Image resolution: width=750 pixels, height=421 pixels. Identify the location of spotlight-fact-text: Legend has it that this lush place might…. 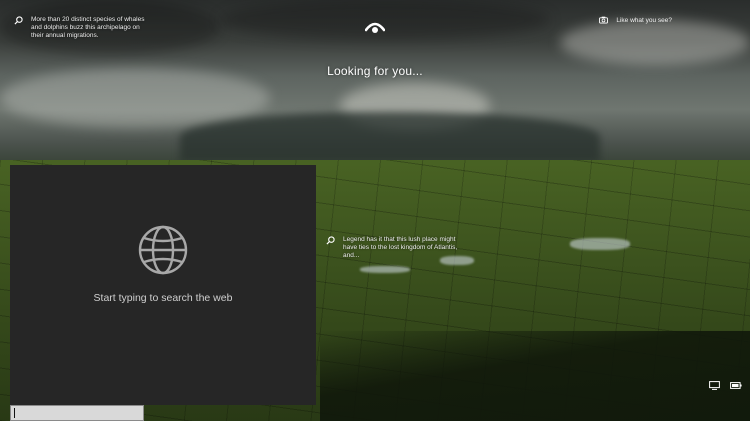
(400, 247).